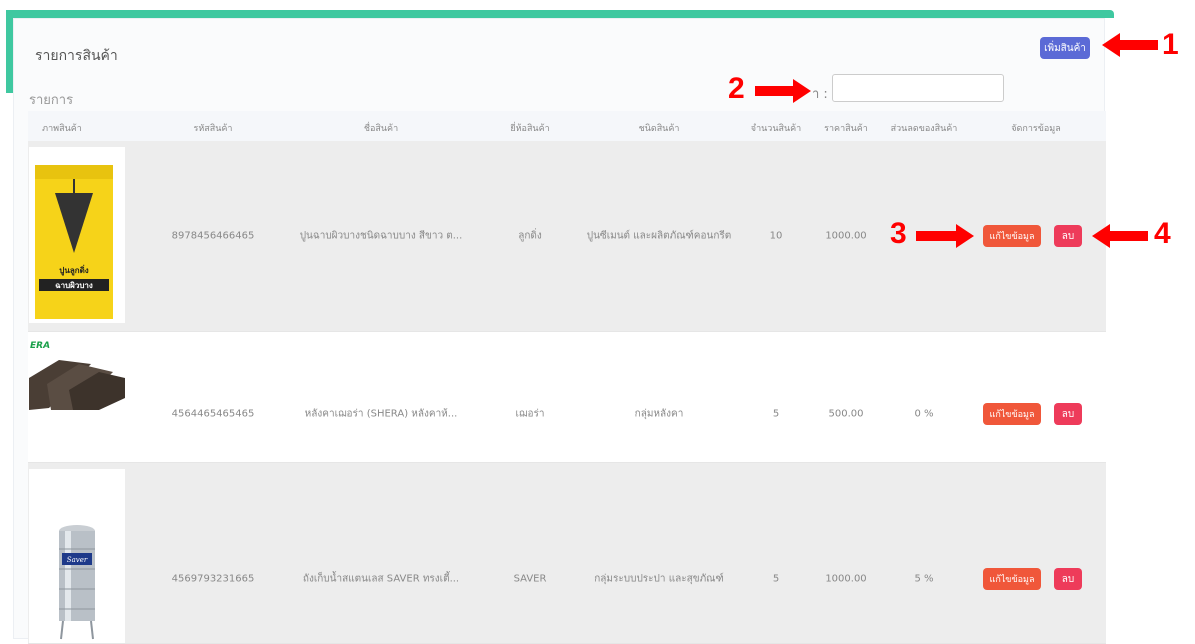 The image size is (1195, 644). I want to click on product-code: 4564465465465, so click(213, 414).